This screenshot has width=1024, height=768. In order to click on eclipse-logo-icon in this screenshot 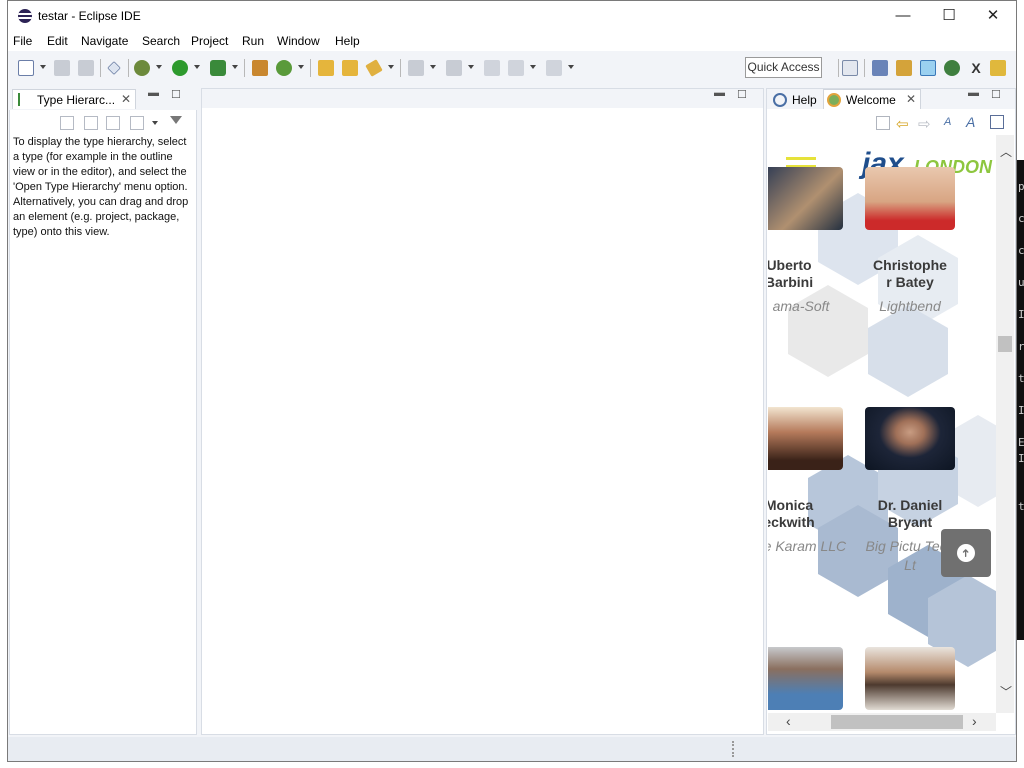, I will do `click(25, 16)`.